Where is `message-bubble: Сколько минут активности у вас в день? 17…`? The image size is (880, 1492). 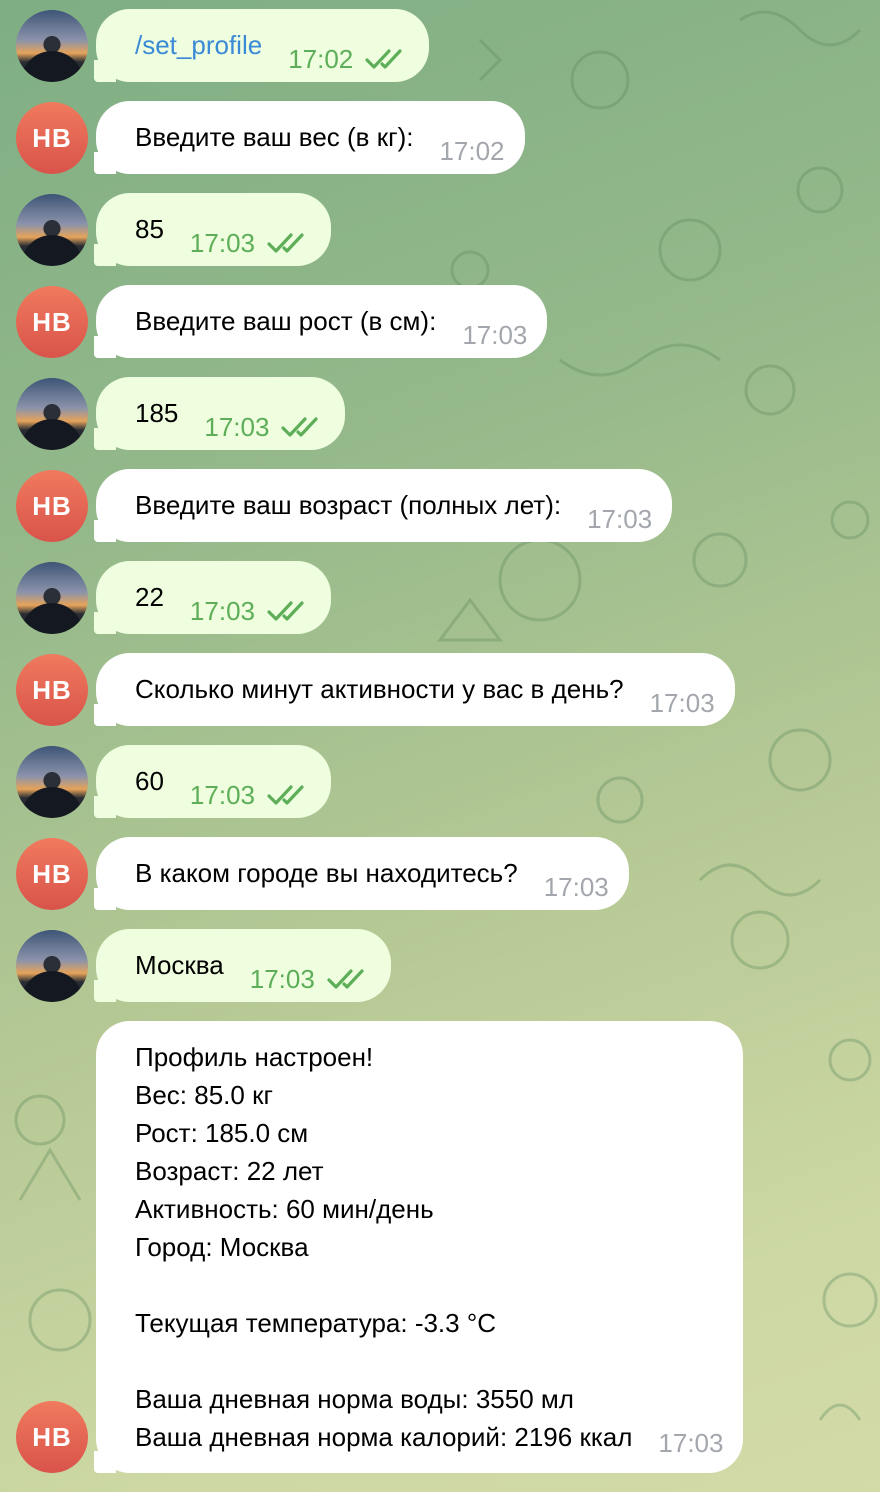 message-bubble: Сколько минут активности у вас в день? 17… is located at coordinates (414, 689).